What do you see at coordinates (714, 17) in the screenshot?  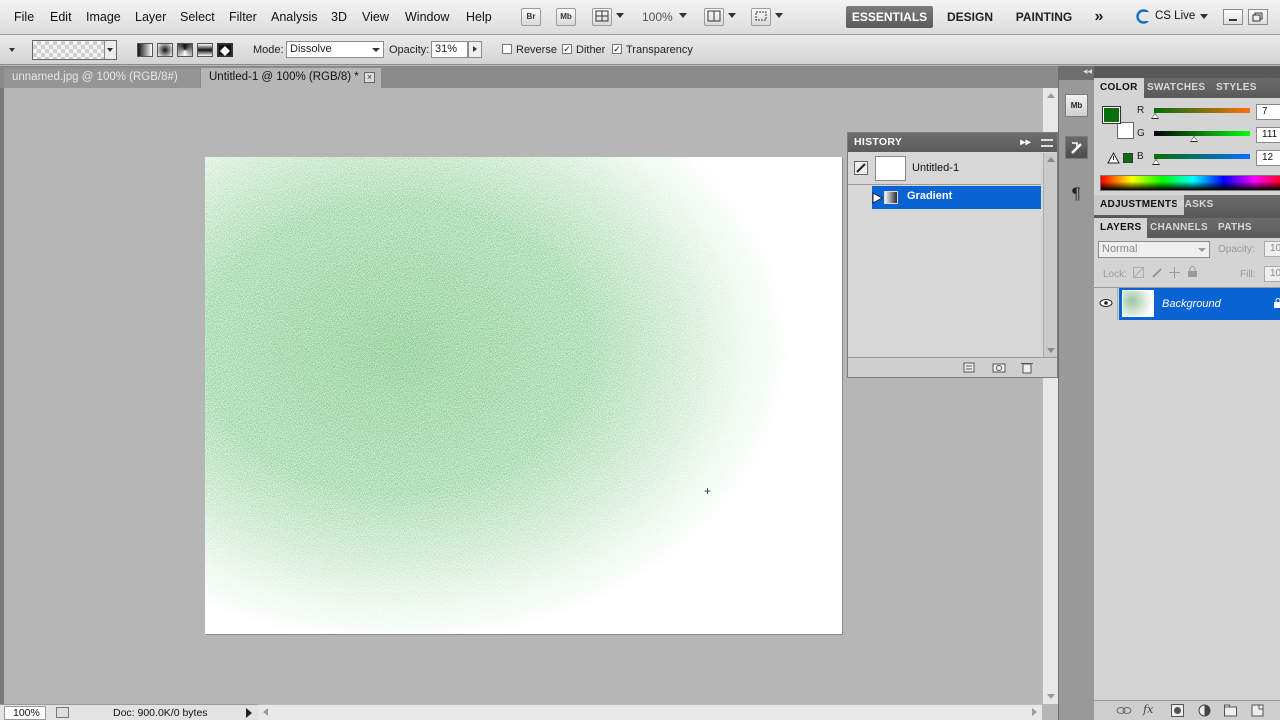 I see `arrange-documents-button` at bounding box center [714, 17].